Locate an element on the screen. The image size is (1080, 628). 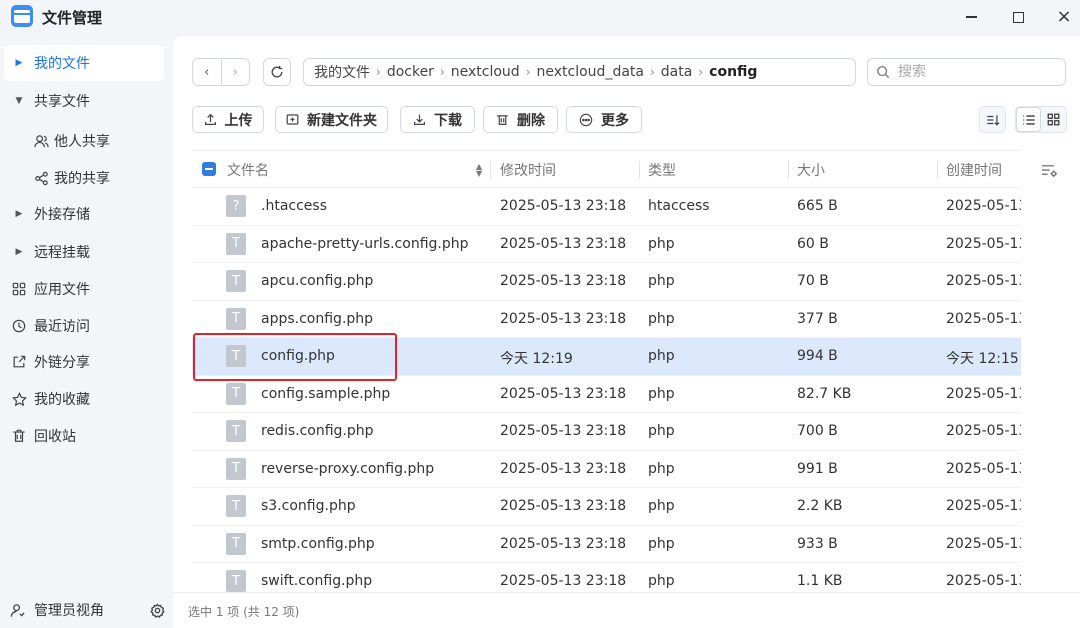
new-folder-button: 新建文件夹 is located at coordinates (331, 119).